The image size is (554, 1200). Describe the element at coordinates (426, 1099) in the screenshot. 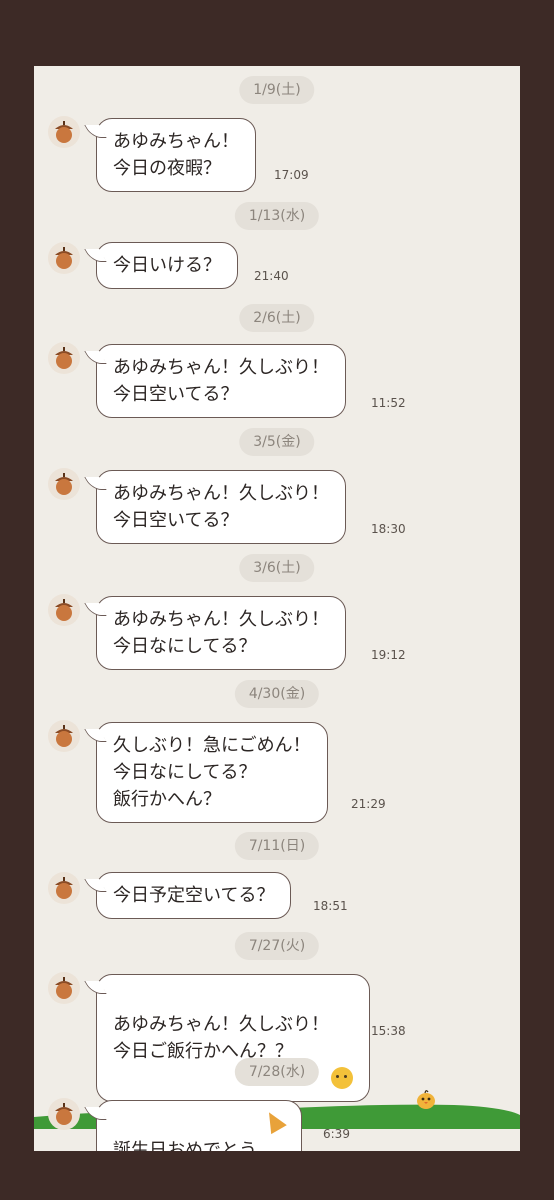

I see `chick-icon` at that location.